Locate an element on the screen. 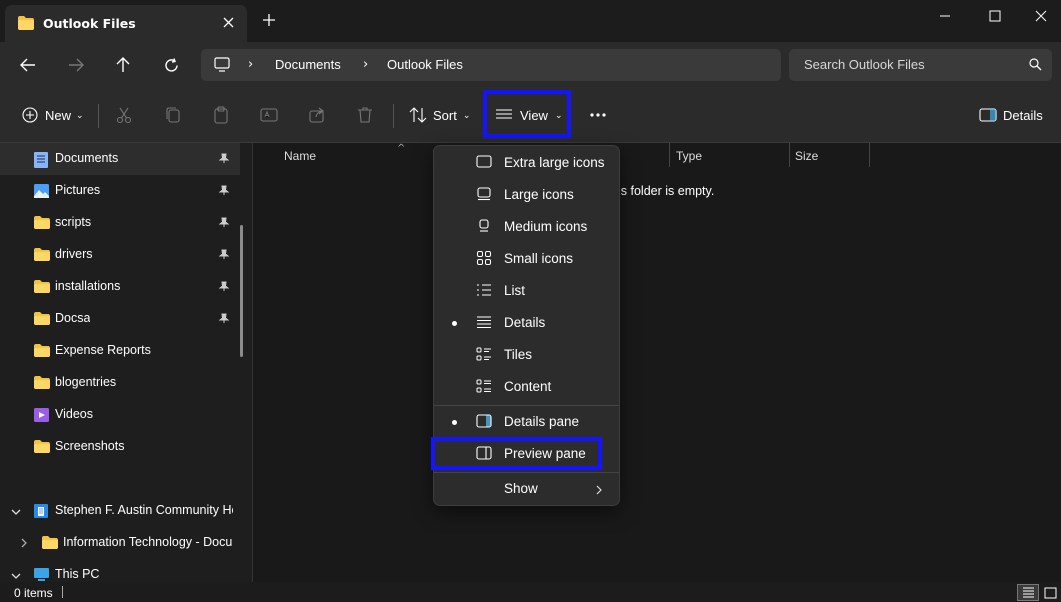 The image size is (1061, 602). breadcrumb-outlook-files: Outlook Files is located at coordinates (425, 64).